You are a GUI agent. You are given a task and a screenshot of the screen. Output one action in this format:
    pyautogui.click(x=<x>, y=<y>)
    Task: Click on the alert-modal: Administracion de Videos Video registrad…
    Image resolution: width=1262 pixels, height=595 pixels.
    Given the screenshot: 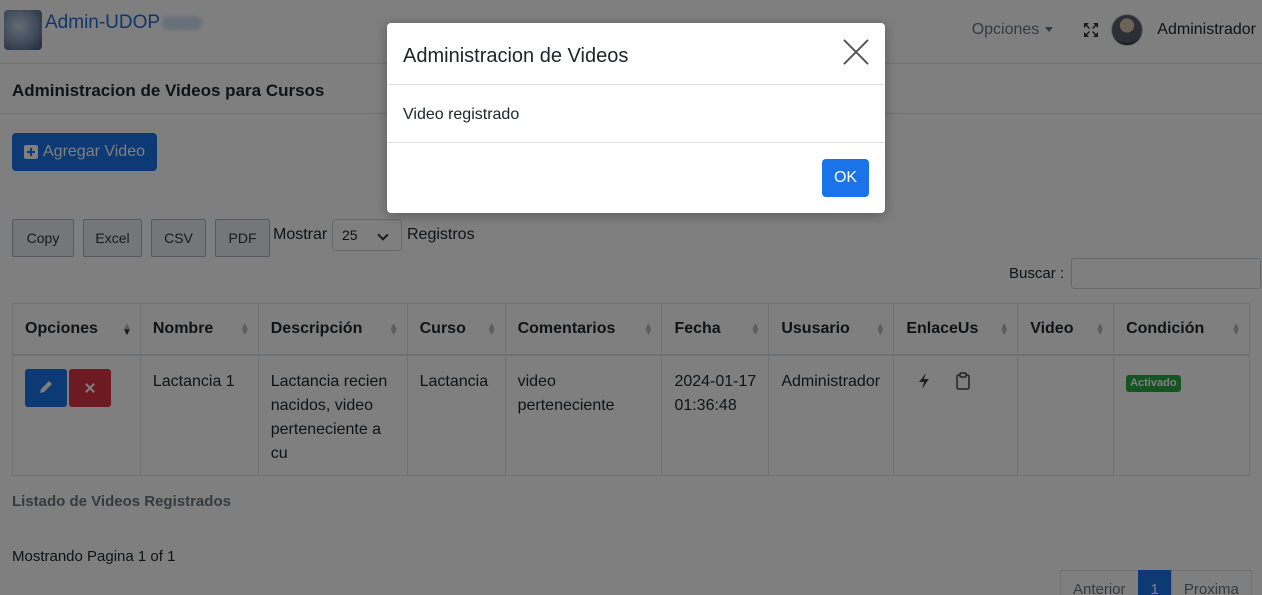 What is the action you would take?
    pyautogui.click(x=636, y=118)
    